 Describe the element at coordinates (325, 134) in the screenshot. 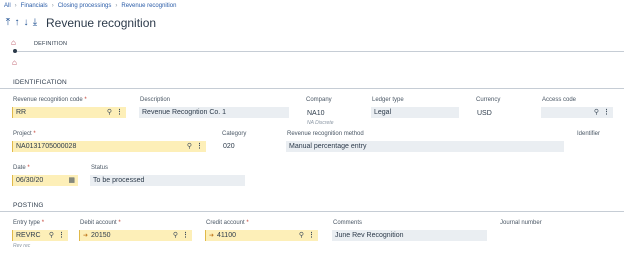

I see `method-label: Revenue recognition method` at that location.